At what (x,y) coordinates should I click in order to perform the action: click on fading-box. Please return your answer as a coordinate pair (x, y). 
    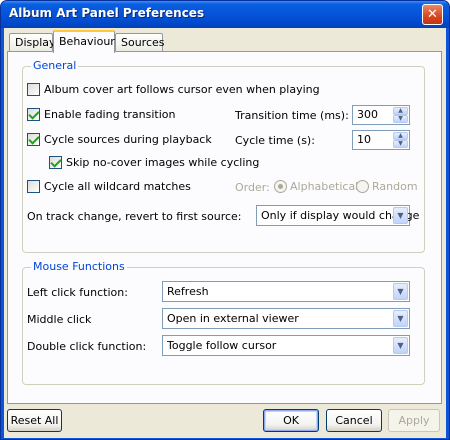
    Looking at the image, I should click on (33, 114).